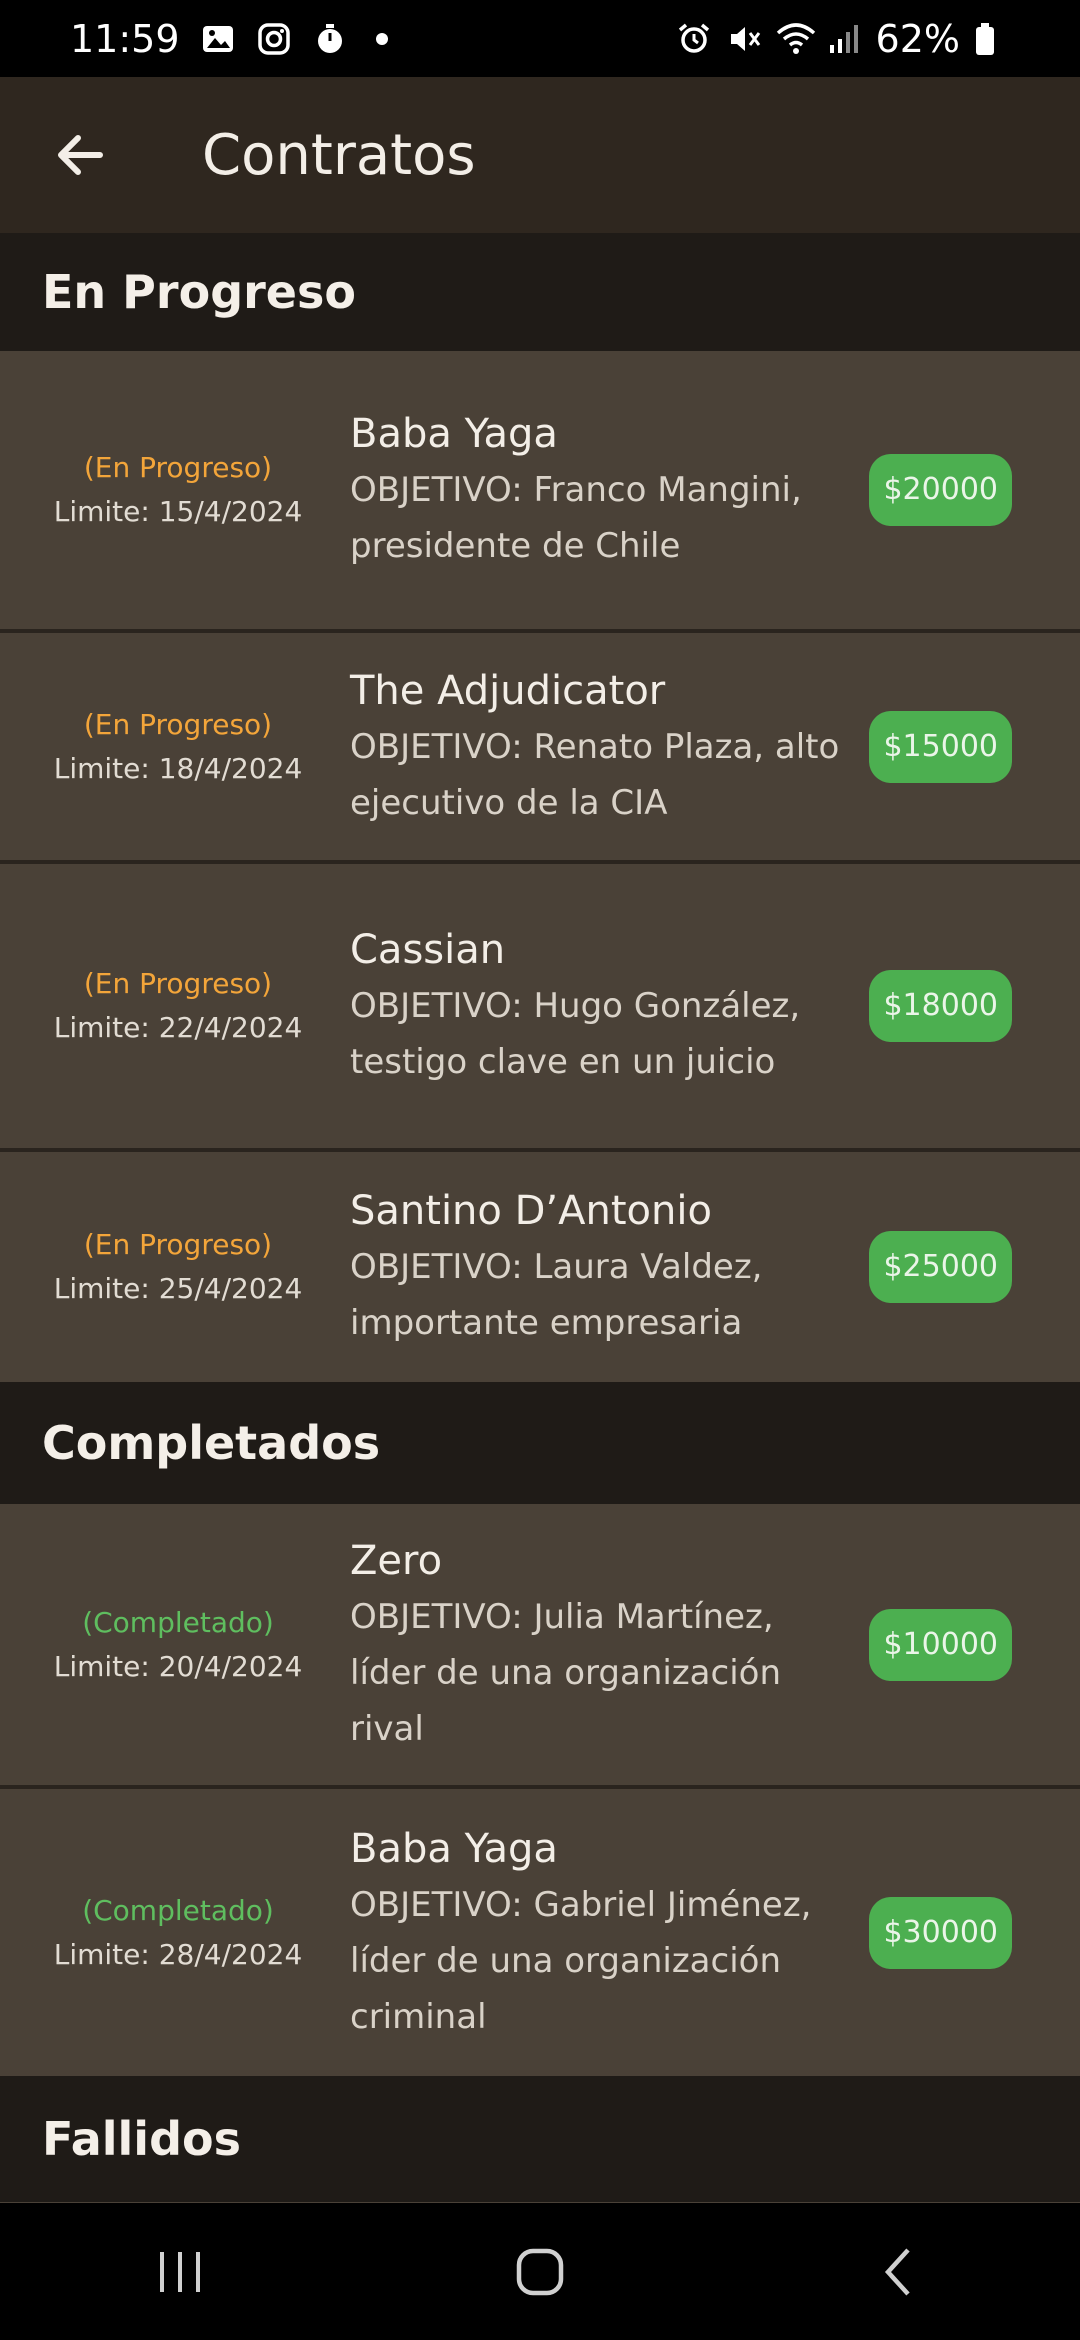 This screenshot has width=1080, height=2340. I want to click on contract-price-badge: $10000, so click(940, 1644).